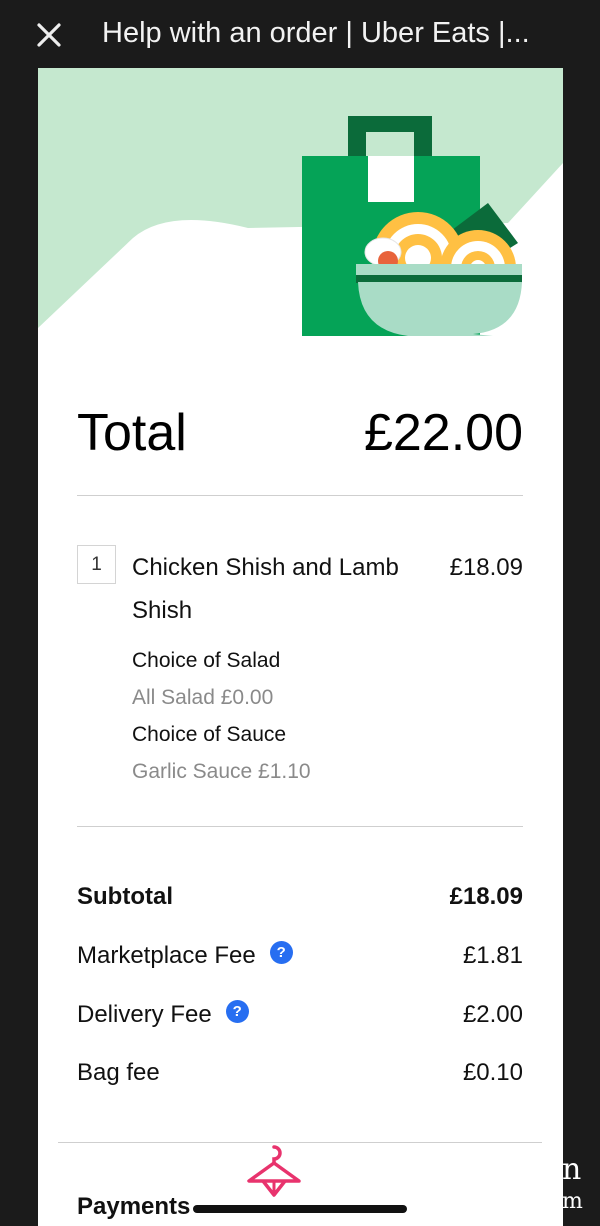 The width and height of the screenshot is (600, 1226). Describe the element at coordinates (206, 660) in the screenshot. I see `option-heading-salad: Choice of Salad` at that location.